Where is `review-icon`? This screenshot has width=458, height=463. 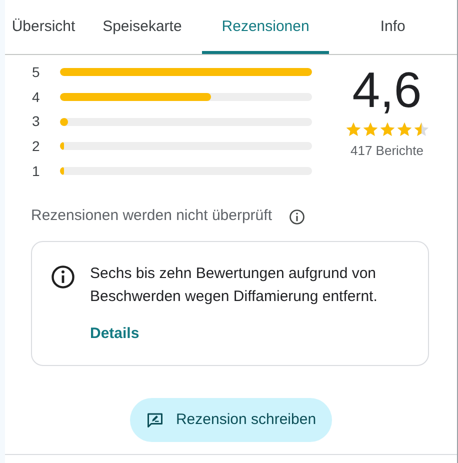 review-icon is located at coordinates (155, 420).